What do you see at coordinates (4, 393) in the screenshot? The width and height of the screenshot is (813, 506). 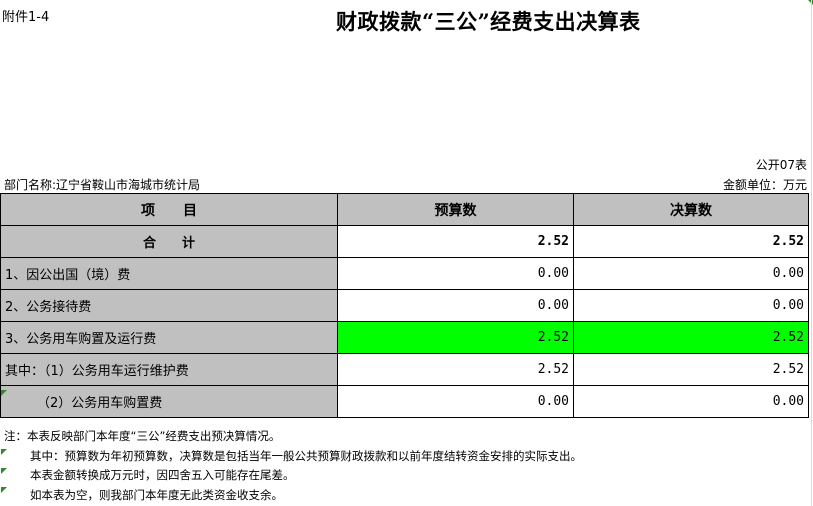 I see `cell-marker-icon` at bounding box center [4, 393].